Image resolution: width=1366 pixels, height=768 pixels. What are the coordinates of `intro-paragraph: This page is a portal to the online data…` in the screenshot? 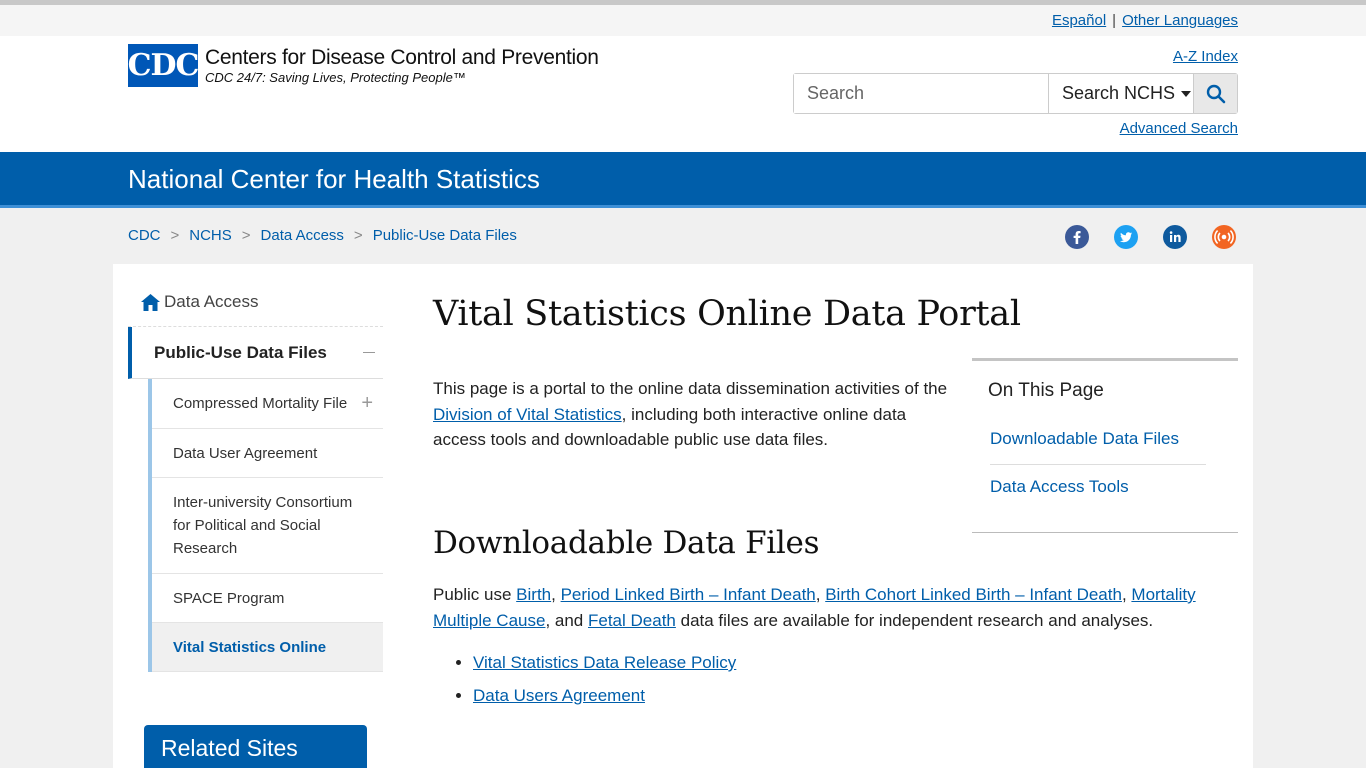 It's located at (693, 414).